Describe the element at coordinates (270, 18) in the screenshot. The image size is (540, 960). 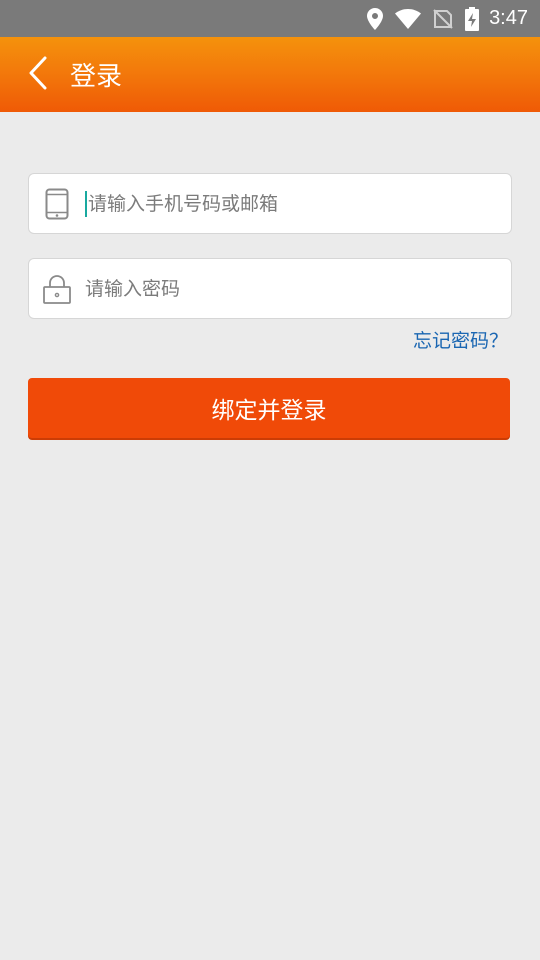
I see `status-bar: 3:47` at that location.